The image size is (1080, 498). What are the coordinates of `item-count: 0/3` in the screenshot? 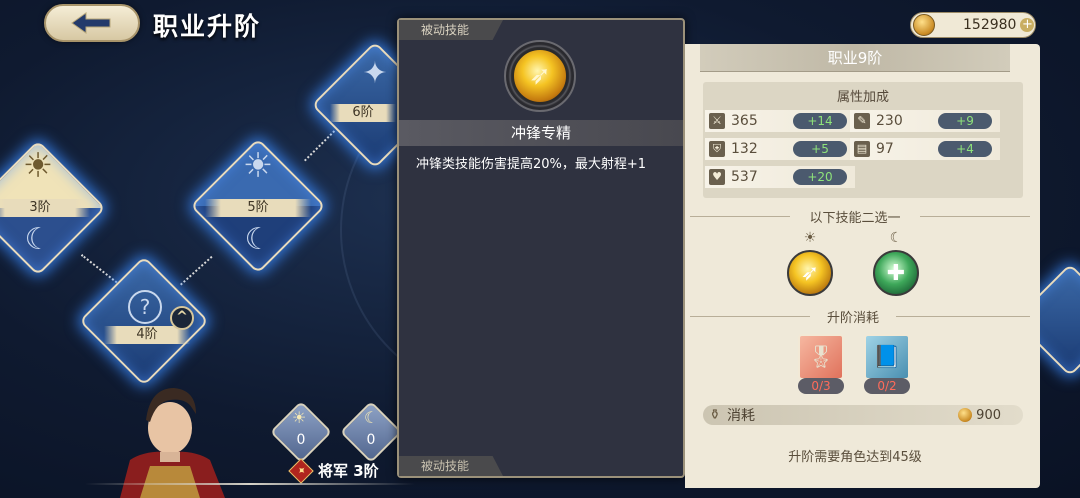 It's located at (821, 386).